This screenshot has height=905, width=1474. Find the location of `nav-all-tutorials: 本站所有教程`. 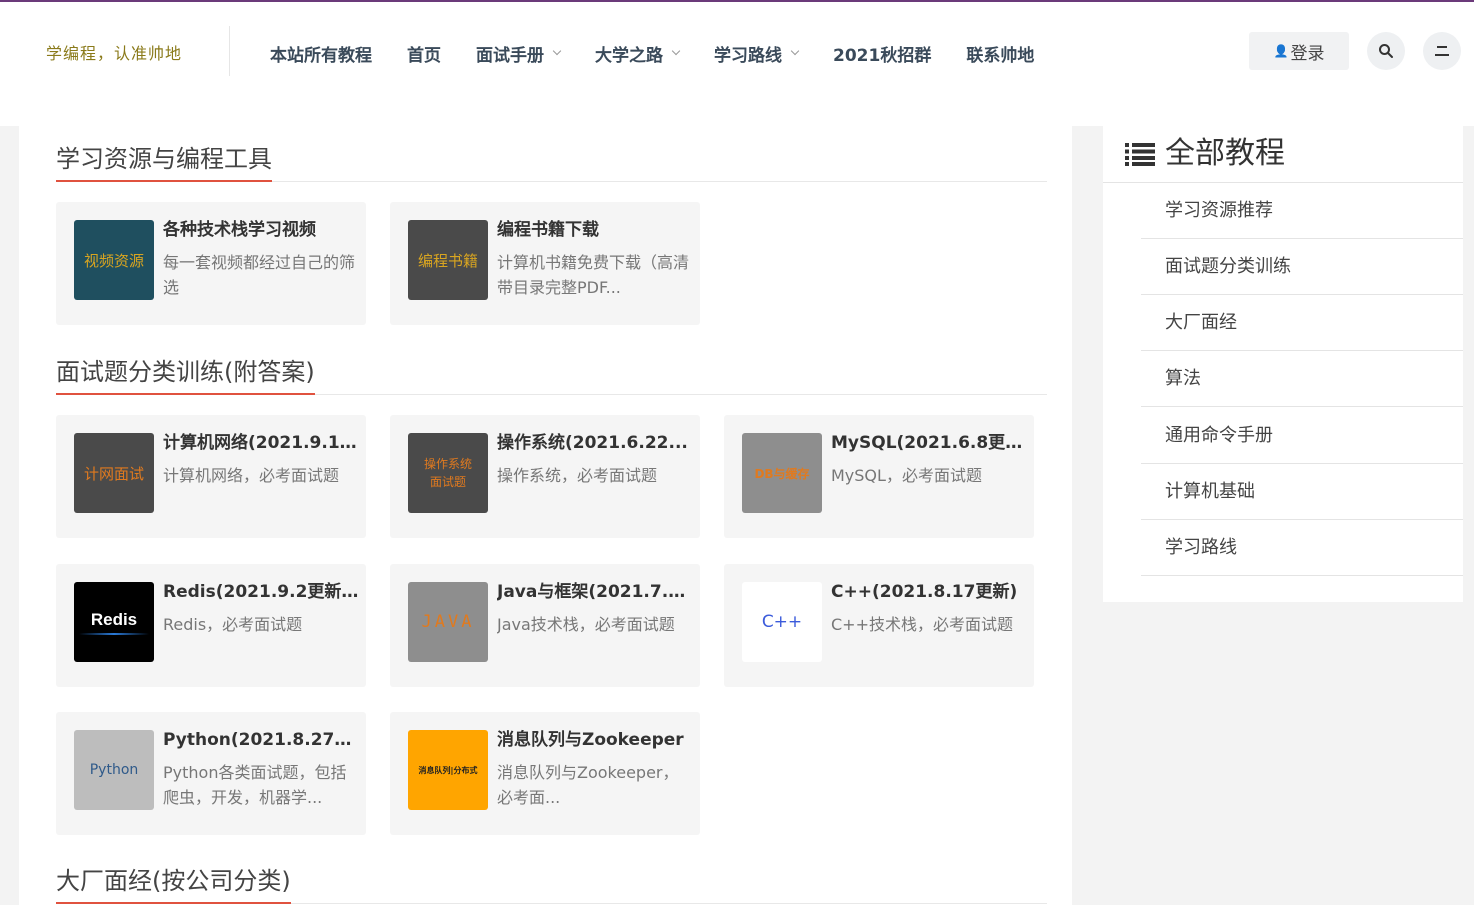

nav-all-tutorials: 本站所有教程 is located at coordinates (321, 53).